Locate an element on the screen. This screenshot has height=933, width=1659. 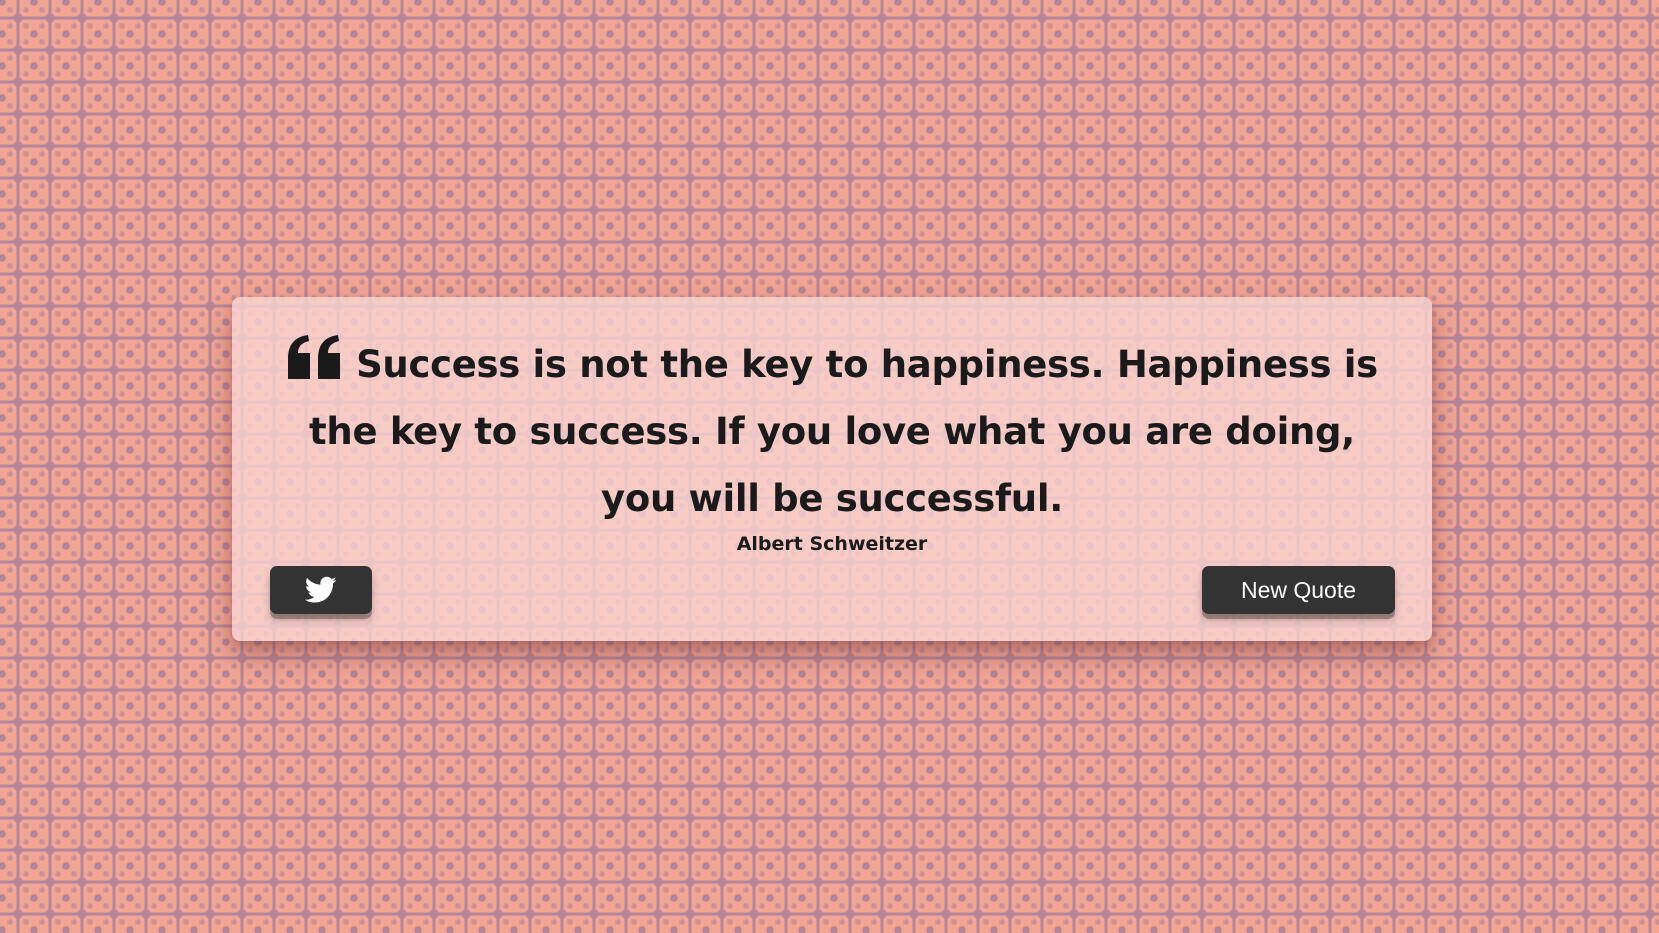
tweet-button is located at coordinates (321, 590).